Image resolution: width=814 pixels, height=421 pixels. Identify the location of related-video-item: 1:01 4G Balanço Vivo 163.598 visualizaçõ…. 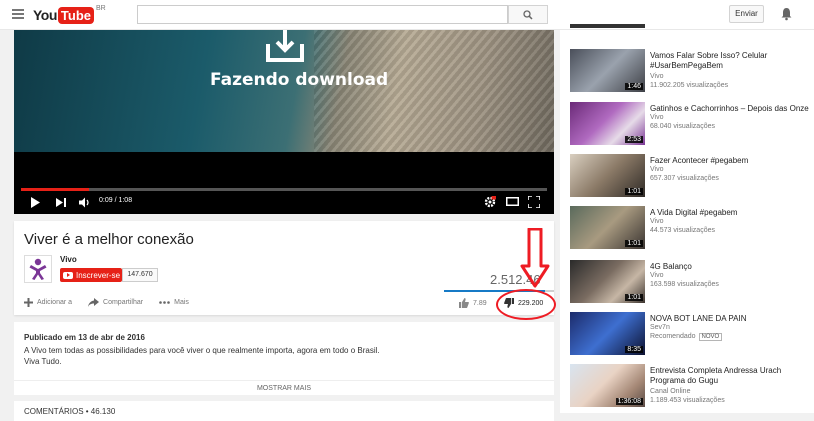
(692, 284).